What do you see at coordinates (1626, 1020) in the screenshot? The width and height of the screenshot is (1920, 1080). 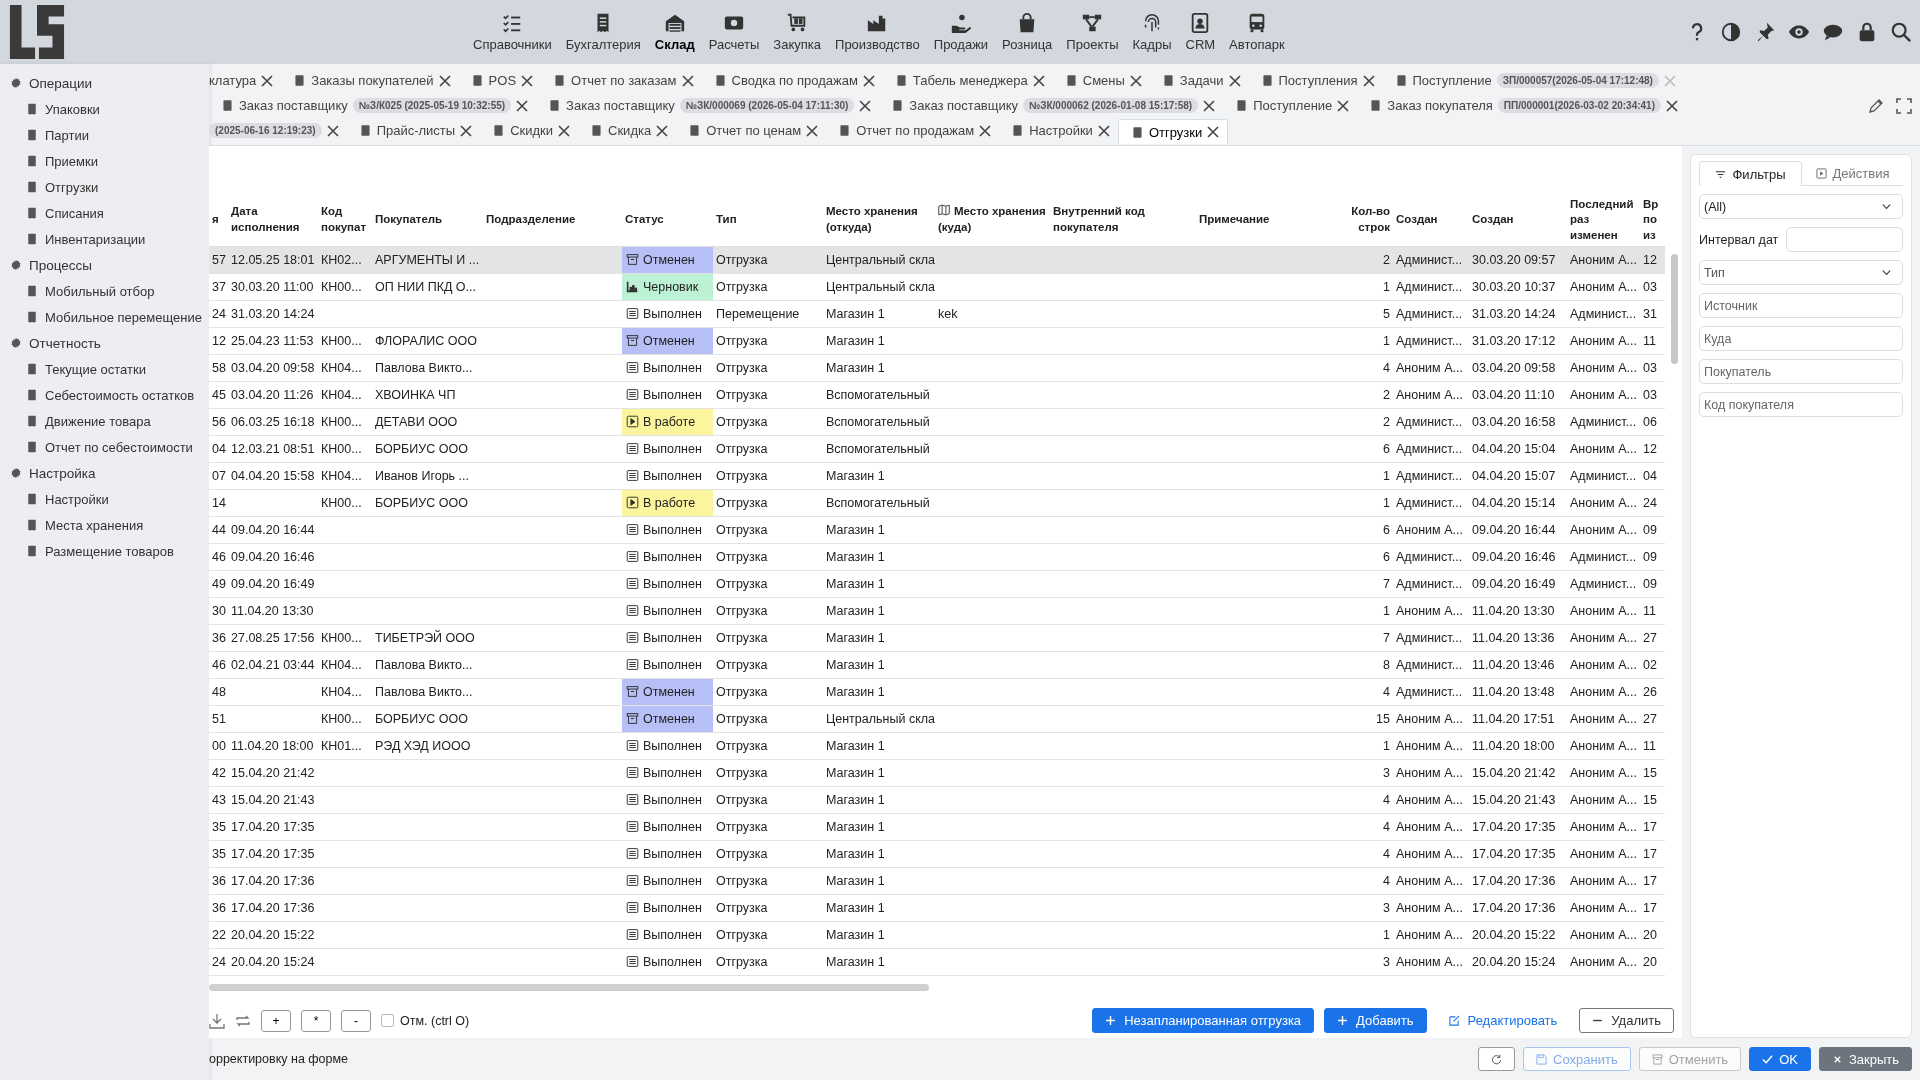 I see `action-button: Удалить` at bounding box center [1626, 1020].